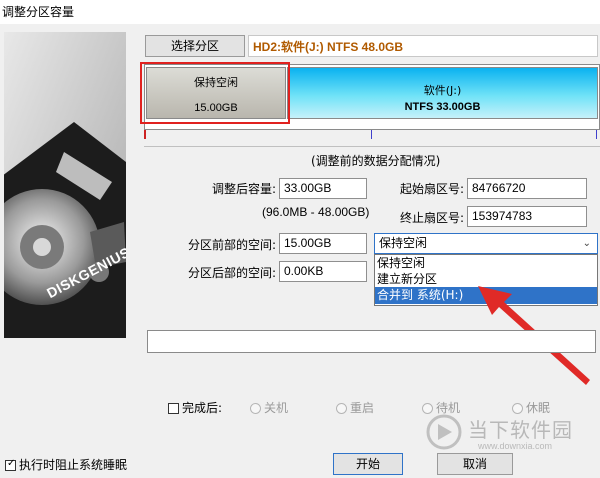 This screenshot has height=478, width=600. Describe the element at coordinates (423, 46) in the screenshot. I see `partition-info-field: HD2:软件(J:) NTFS 48.0GB` at that location.